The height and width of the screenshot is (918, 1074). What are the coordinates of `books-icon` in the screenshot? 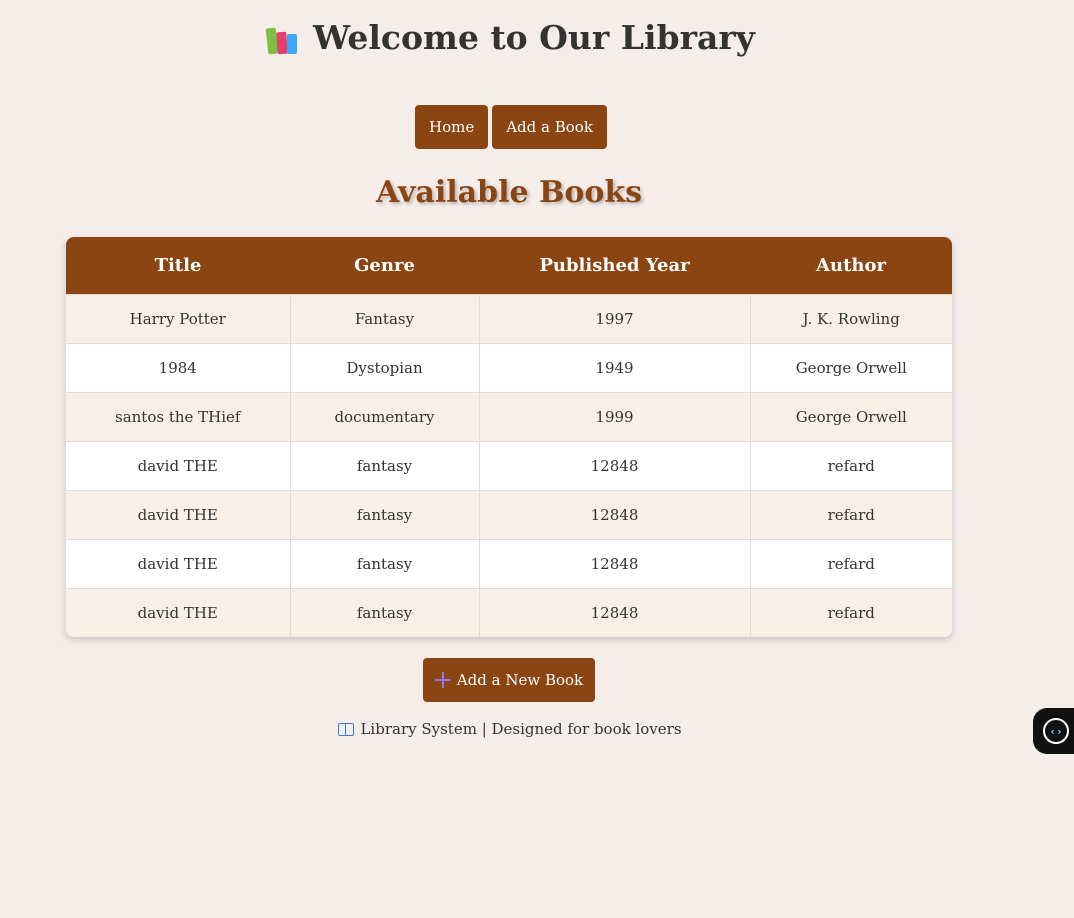 It's located at (283, 38).